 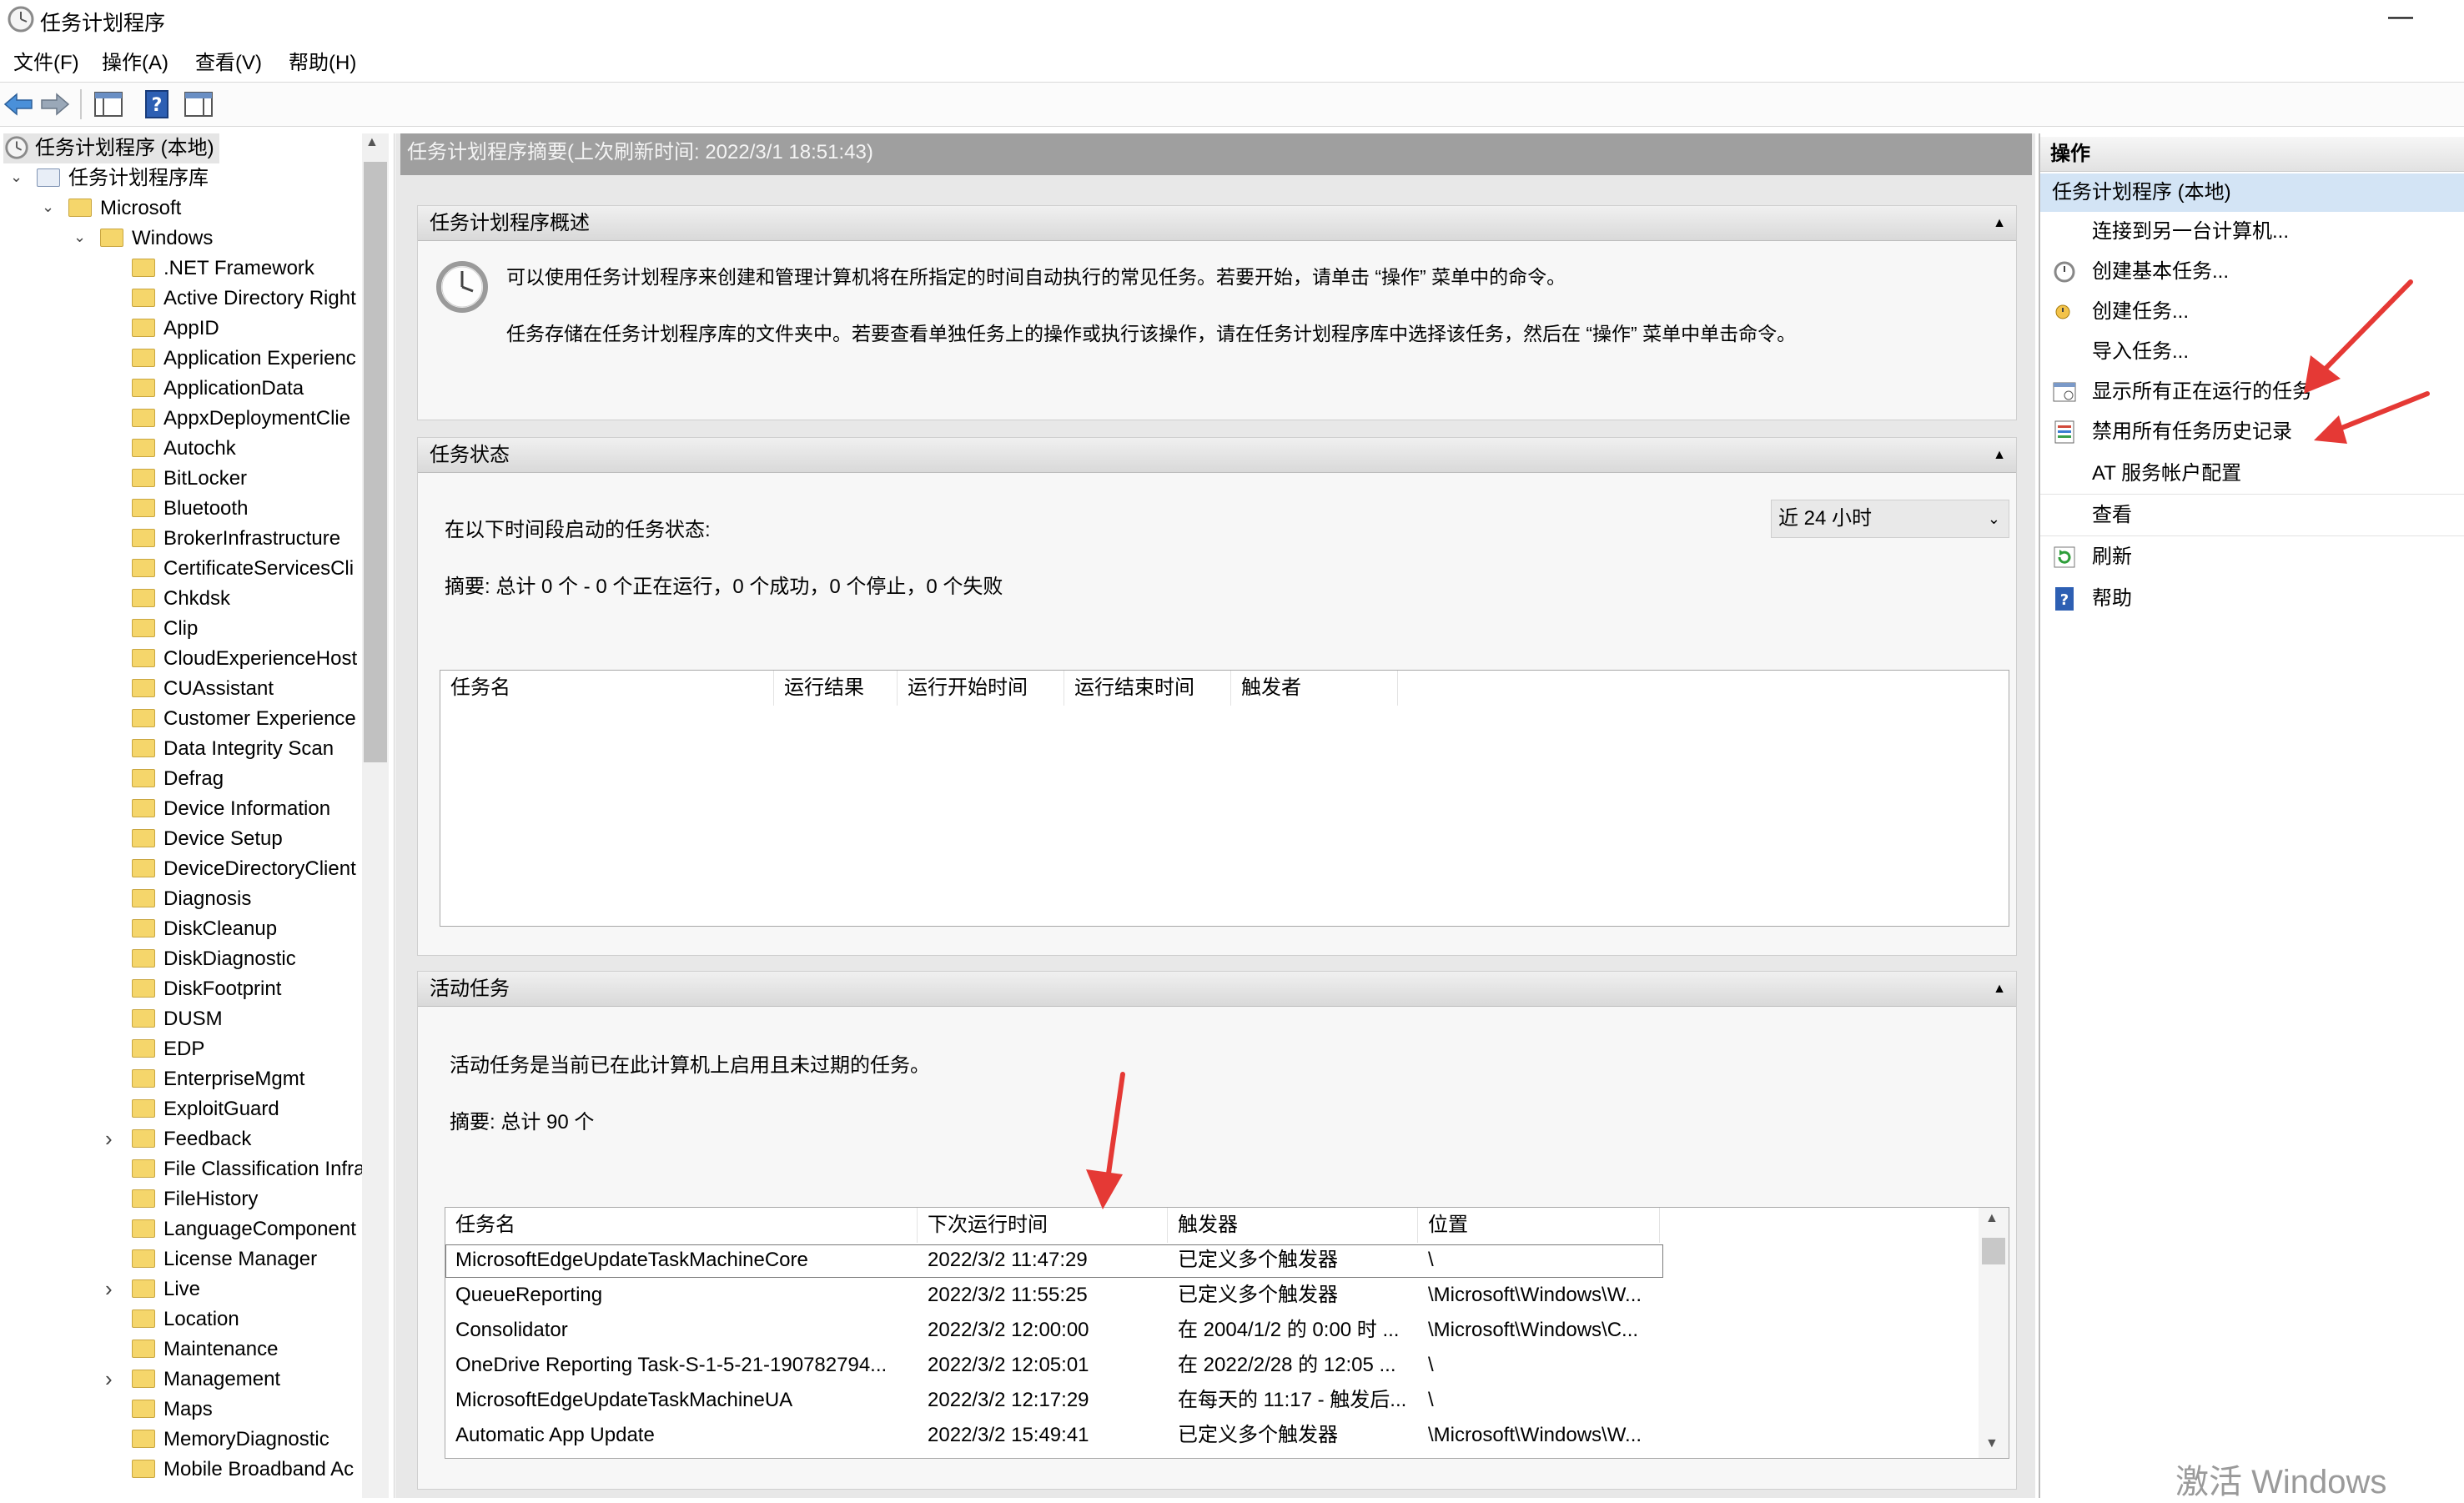 What do you see at coordinates (185, 1319) in the screenshot?
I see `tree-item-folder: Location` at bounding box center [185, 1319].